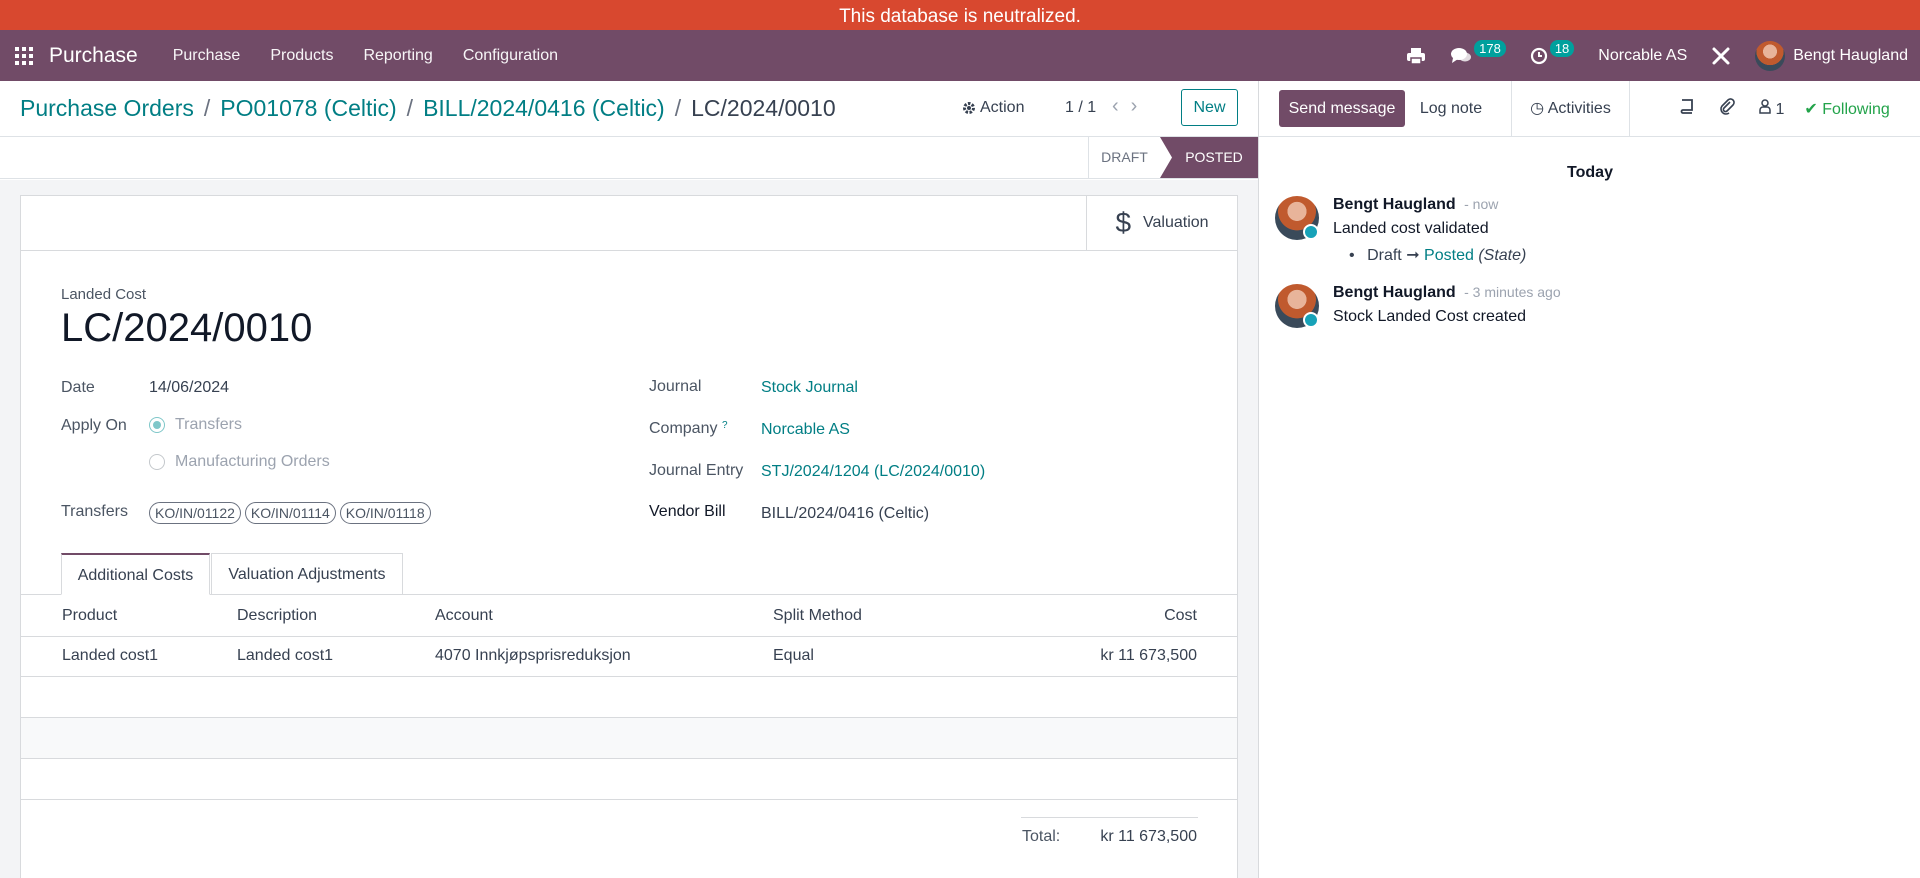 This screenshot has height=878, width=1920. Describe the element at coordinates (187, 328) in the screenshot. I see `record-title: LC/2024/0010` at that location.